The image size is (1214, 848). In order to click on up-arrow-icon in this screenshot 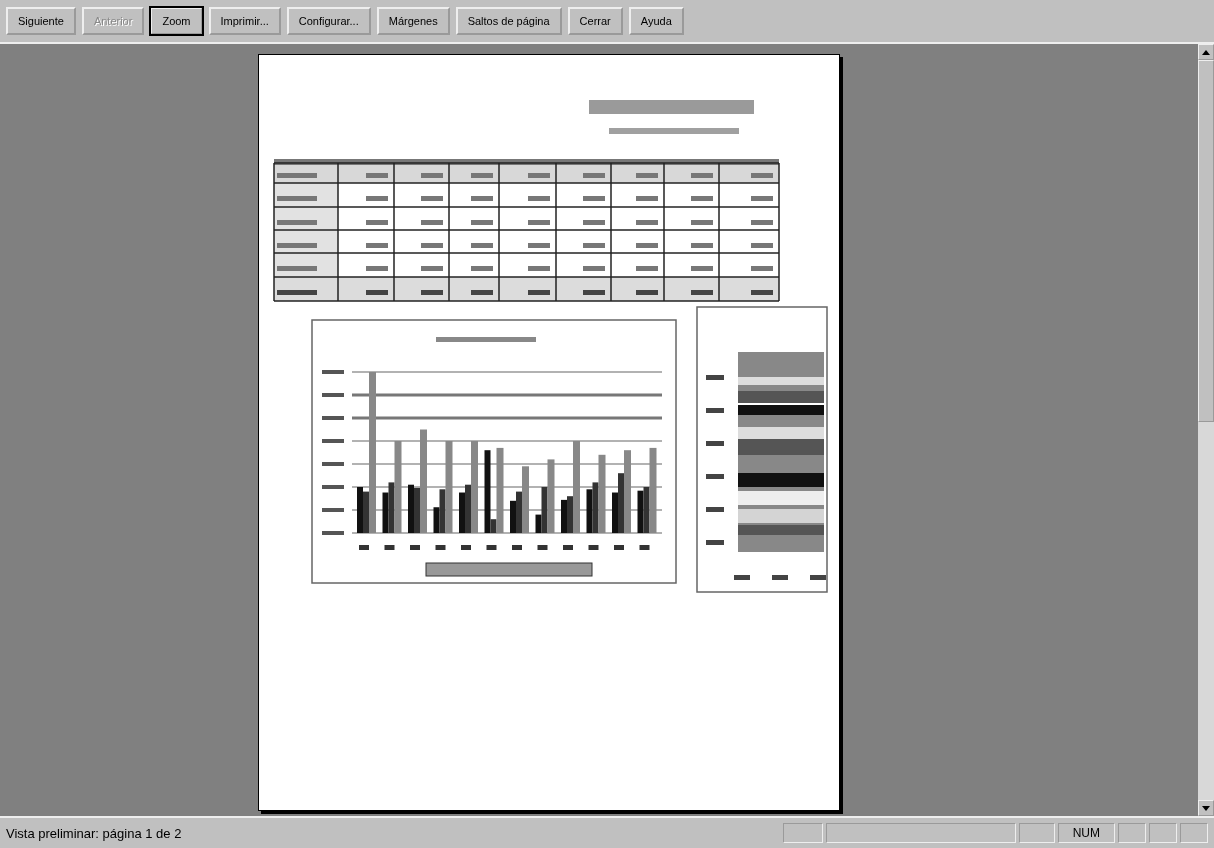, I will do `click(1206, 52)`.